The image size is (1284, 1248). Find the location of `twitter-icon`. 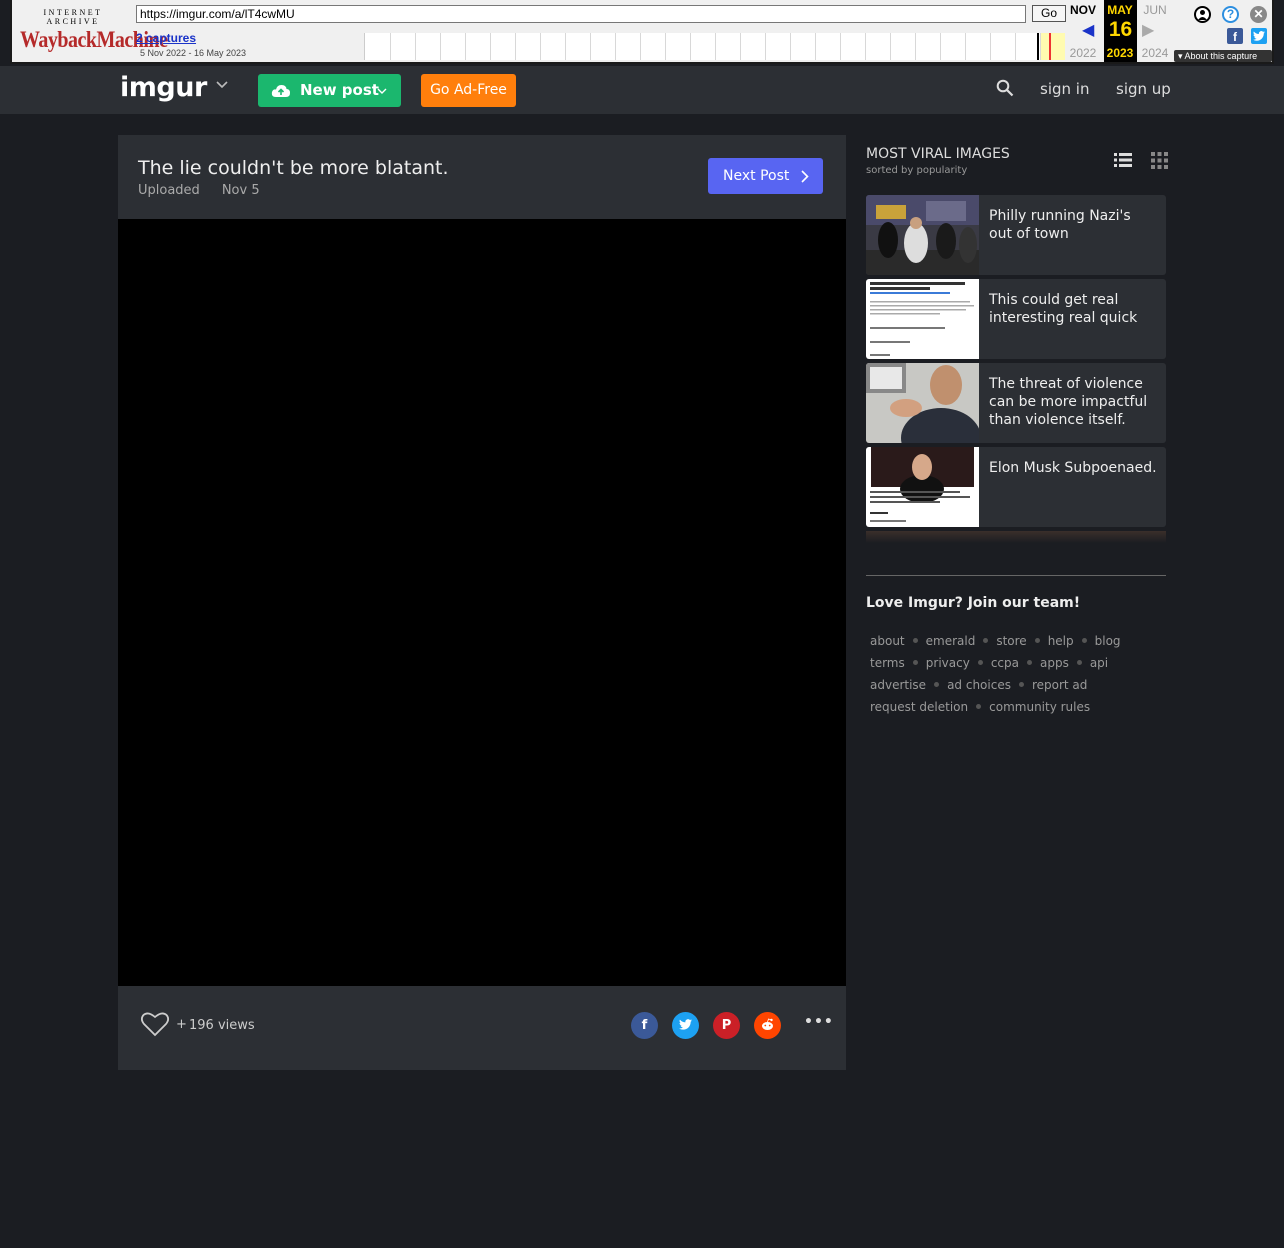

twitter-icon is located at coordinates (685, 1024).